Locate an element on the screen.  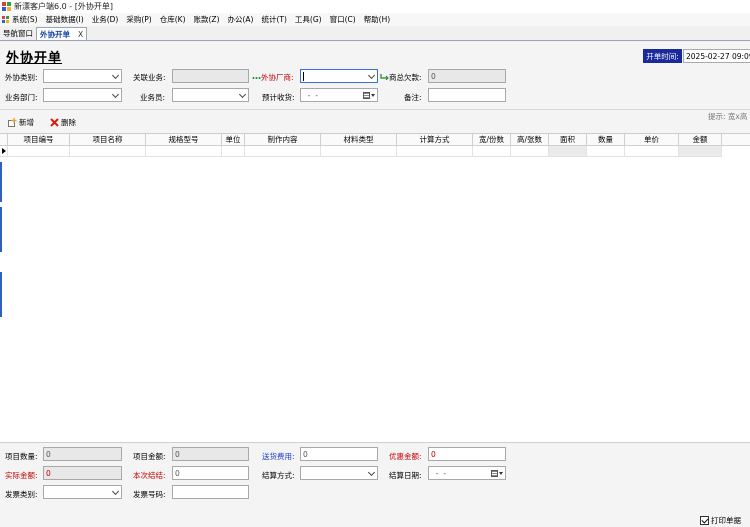
link-green-icon is located at coordinates (256, 77).